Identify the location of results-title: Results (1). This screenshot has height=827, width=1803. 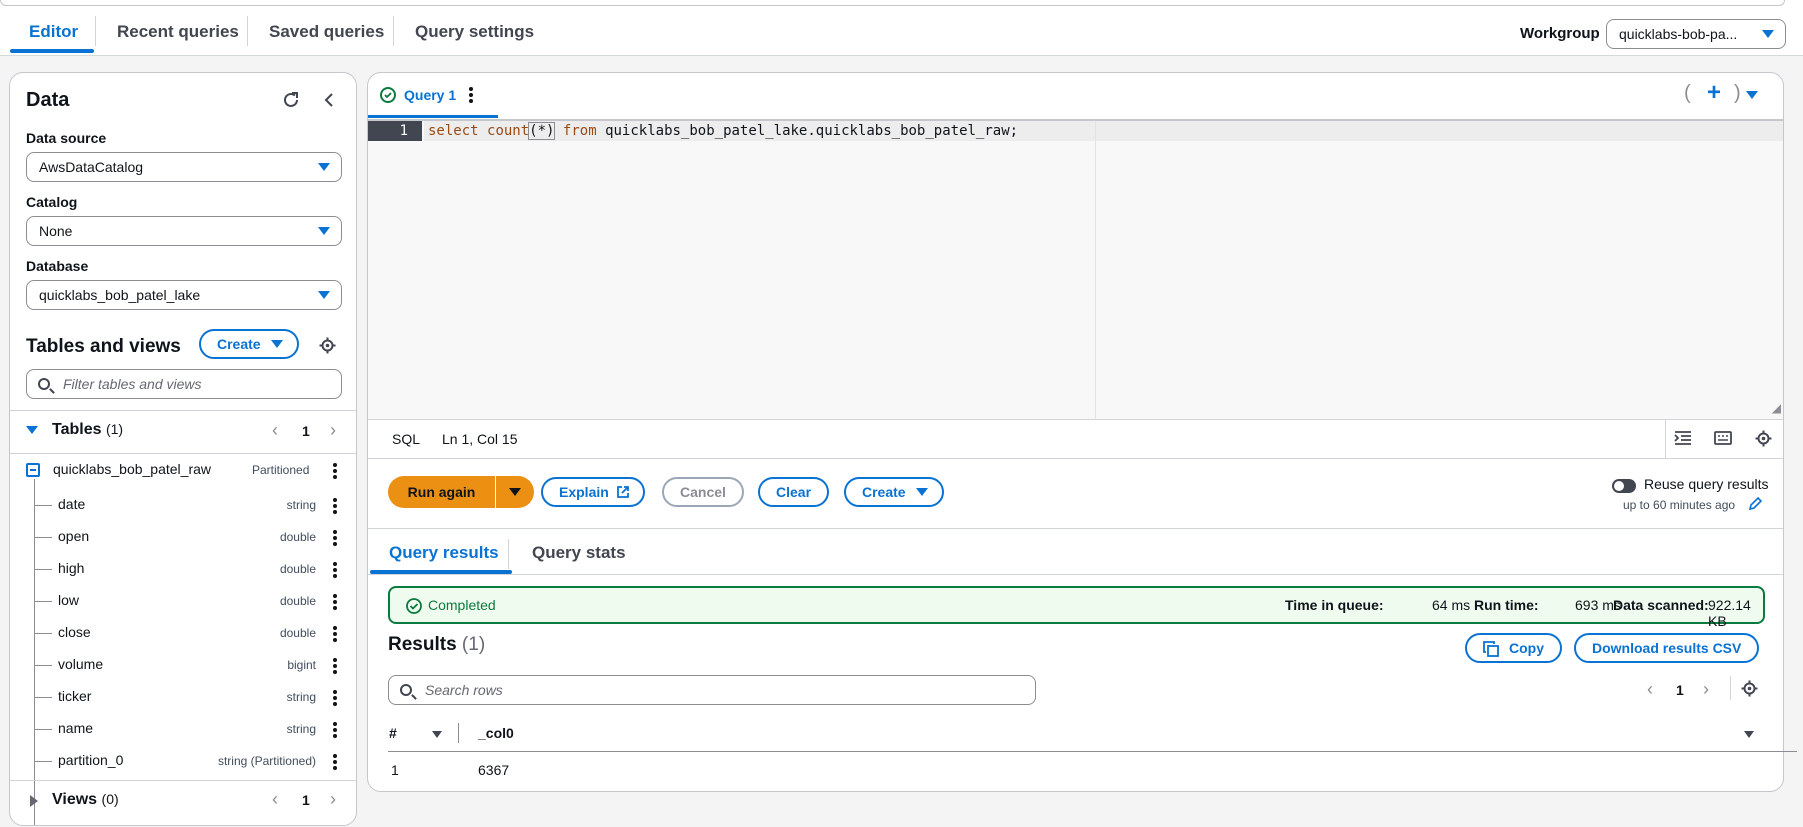
(436, 645).